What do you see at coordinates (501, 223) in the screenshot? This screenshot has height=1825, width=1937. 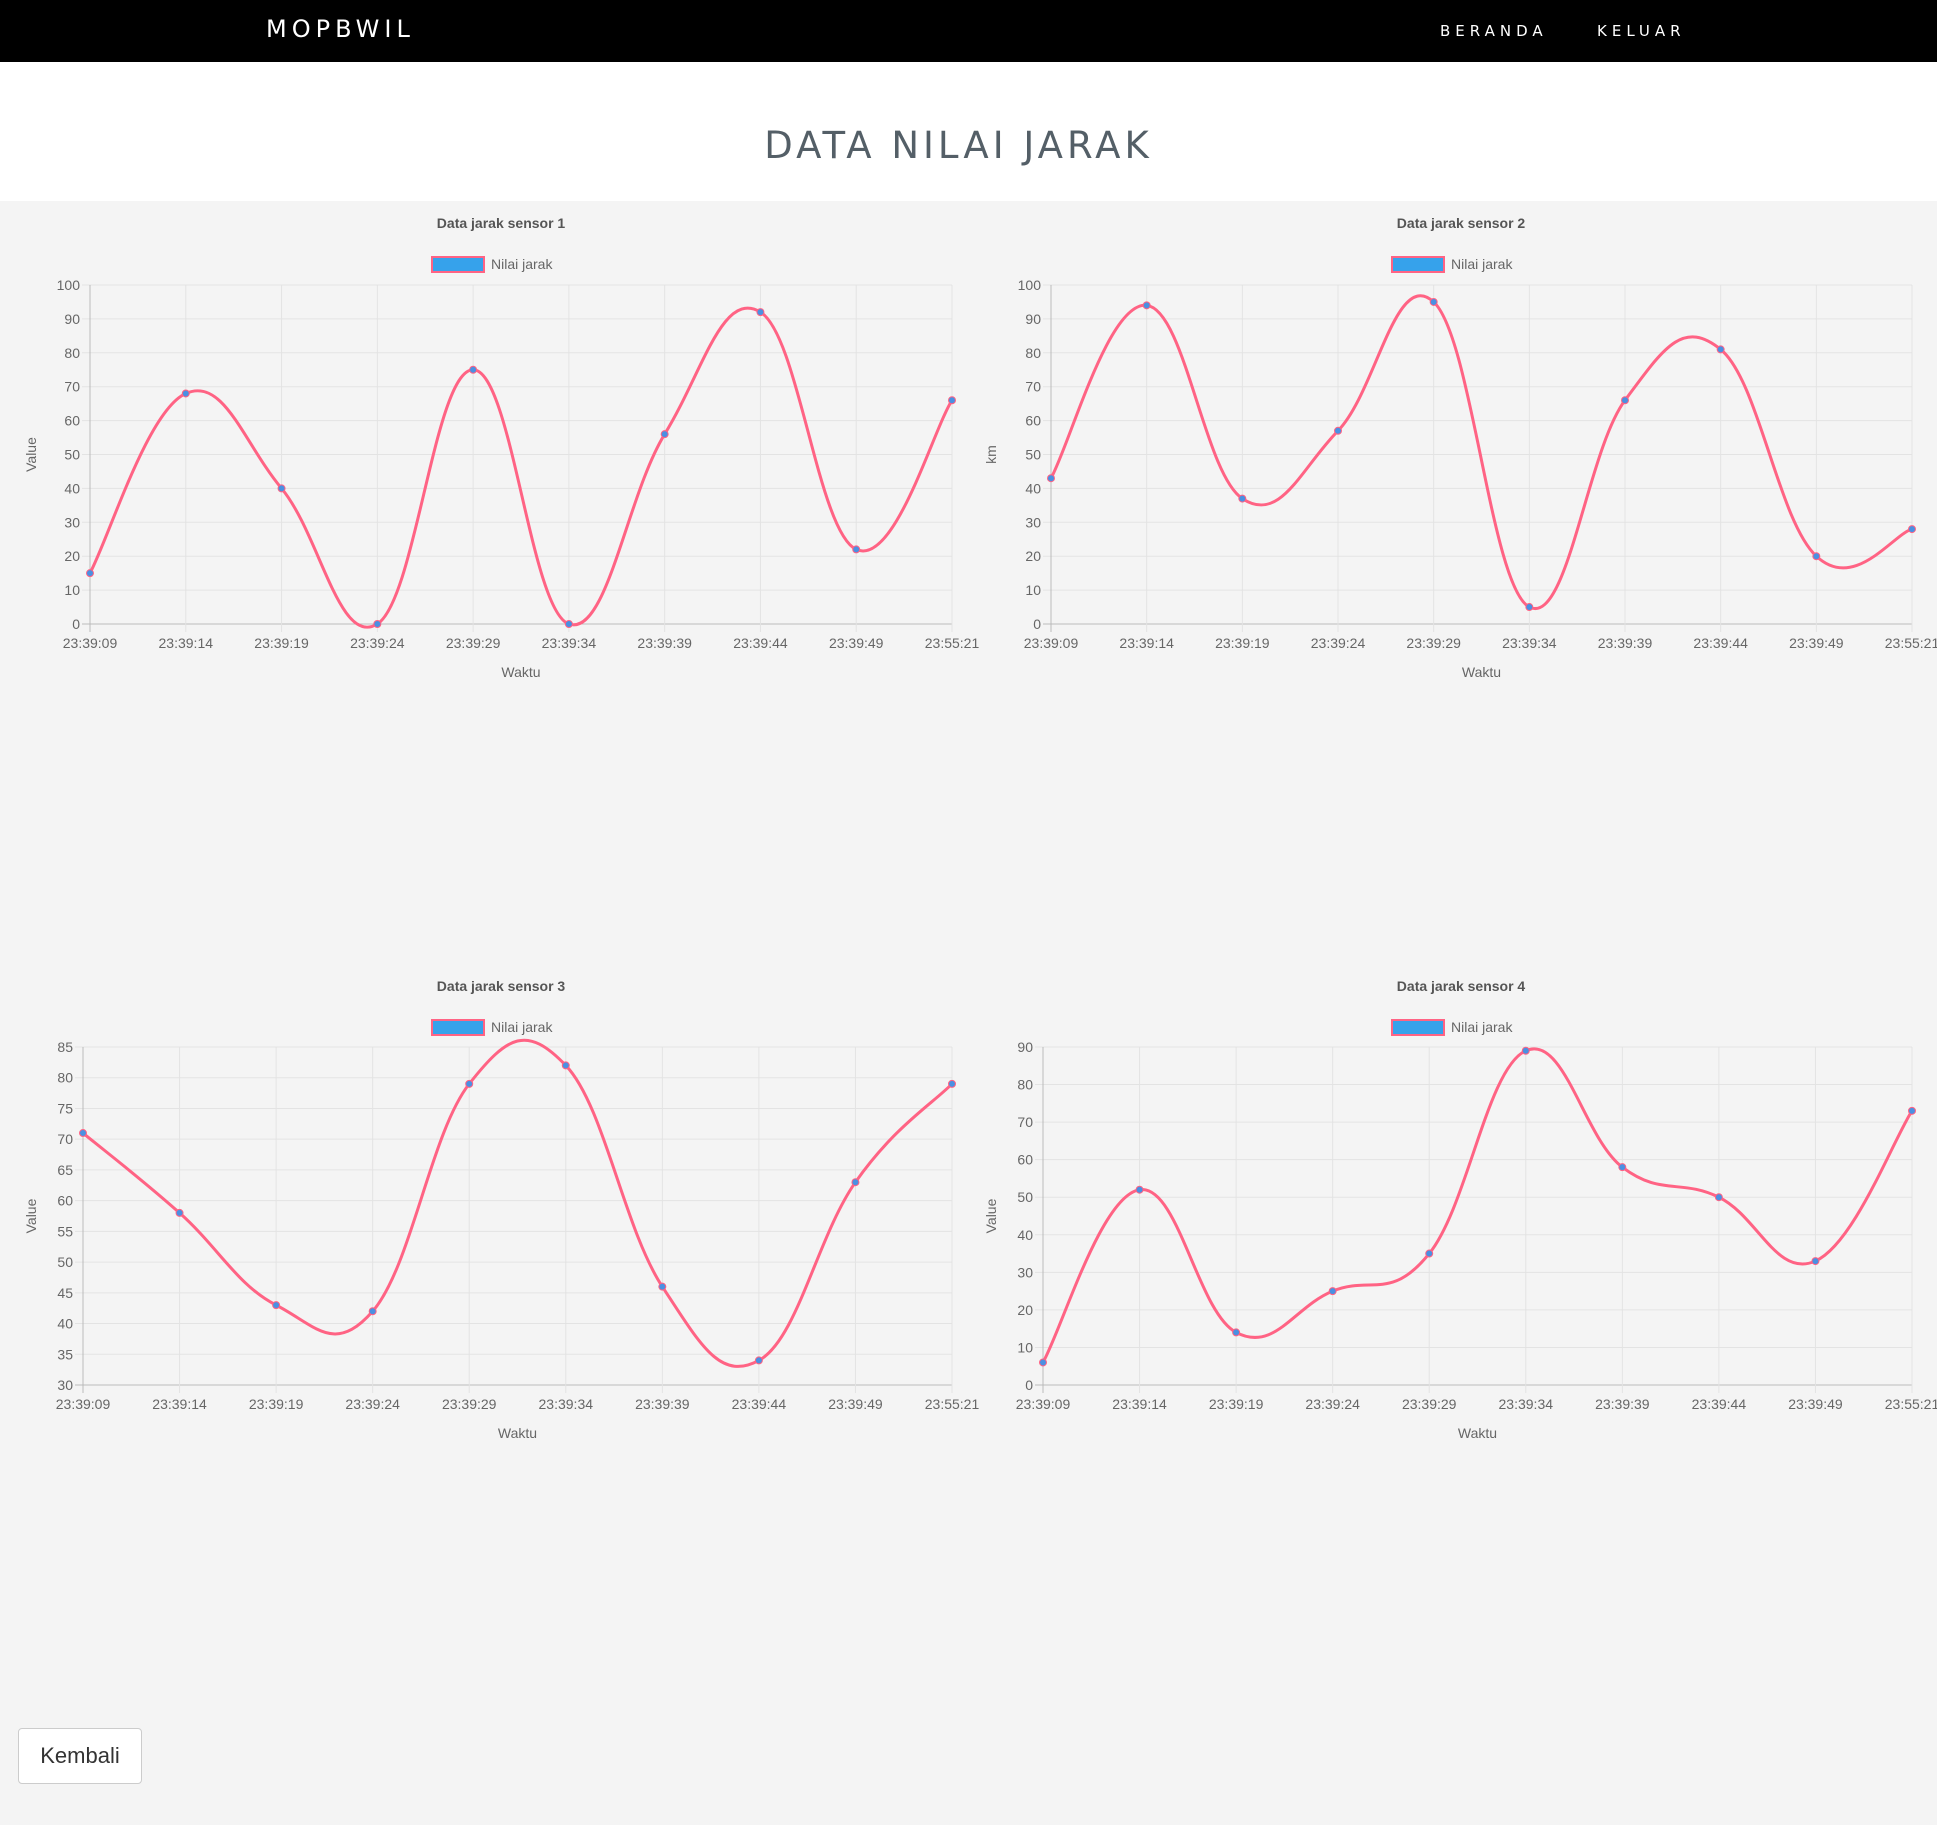 I see `chart-title: Data jarak sensor 1` at bounding box center [501, 223].